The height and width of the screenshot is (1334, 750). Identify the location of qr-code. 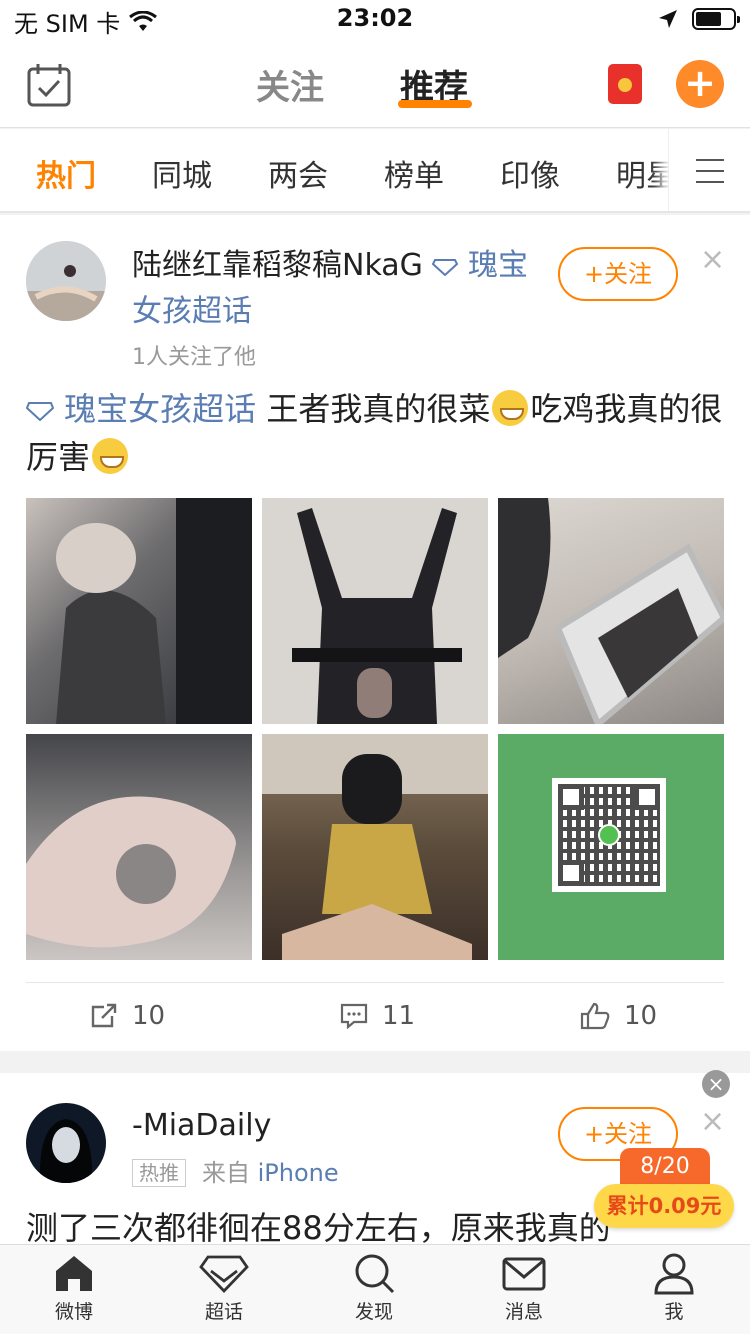
(609, 835).